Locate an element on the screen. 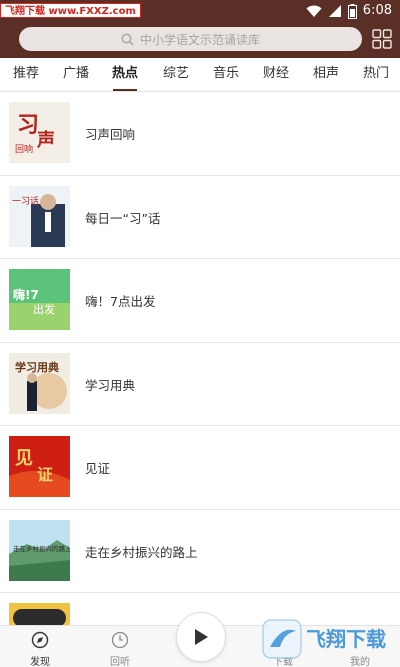  status-icons: 6:08 is located at coordinates (349, 11).